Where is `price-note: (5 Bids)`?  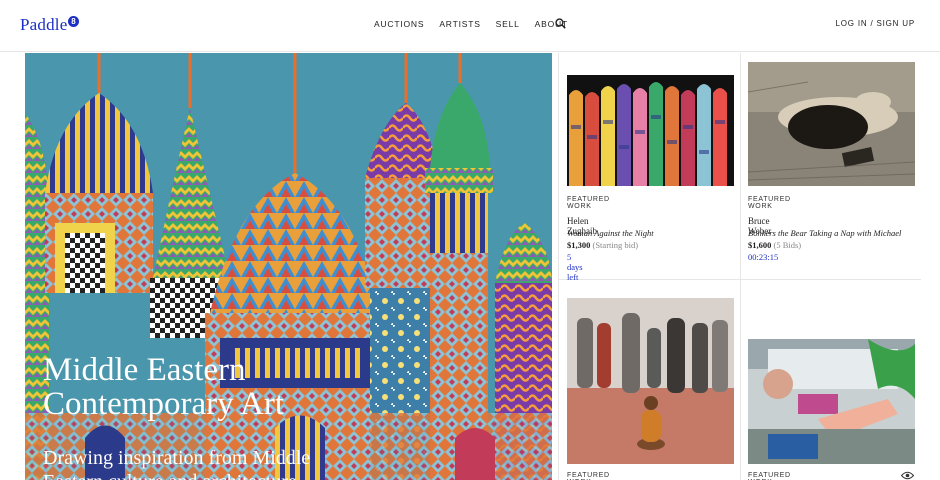
price-note: (5 Bids) is located at coordinates (787, 245).